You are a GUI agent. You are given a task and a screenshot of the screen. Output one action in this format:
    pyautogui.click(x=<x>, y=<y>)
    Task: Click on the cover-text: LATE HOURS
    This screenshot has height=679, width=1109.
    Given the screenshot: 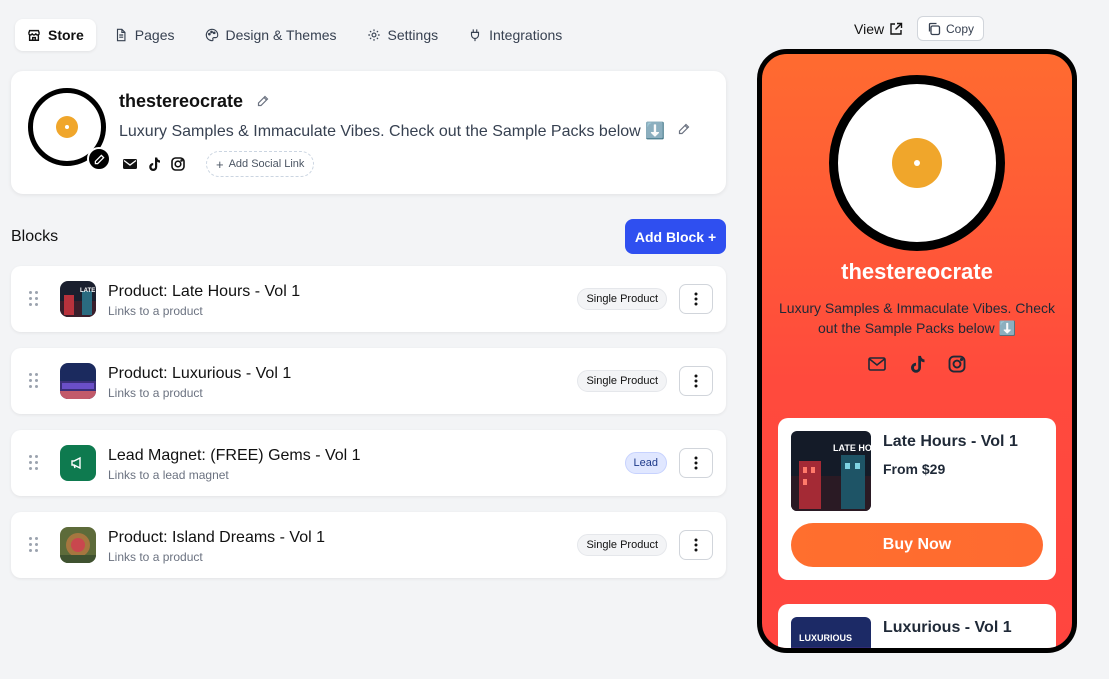 What is the action you would take?
    pyautogui.click(x=852, y=448)
    